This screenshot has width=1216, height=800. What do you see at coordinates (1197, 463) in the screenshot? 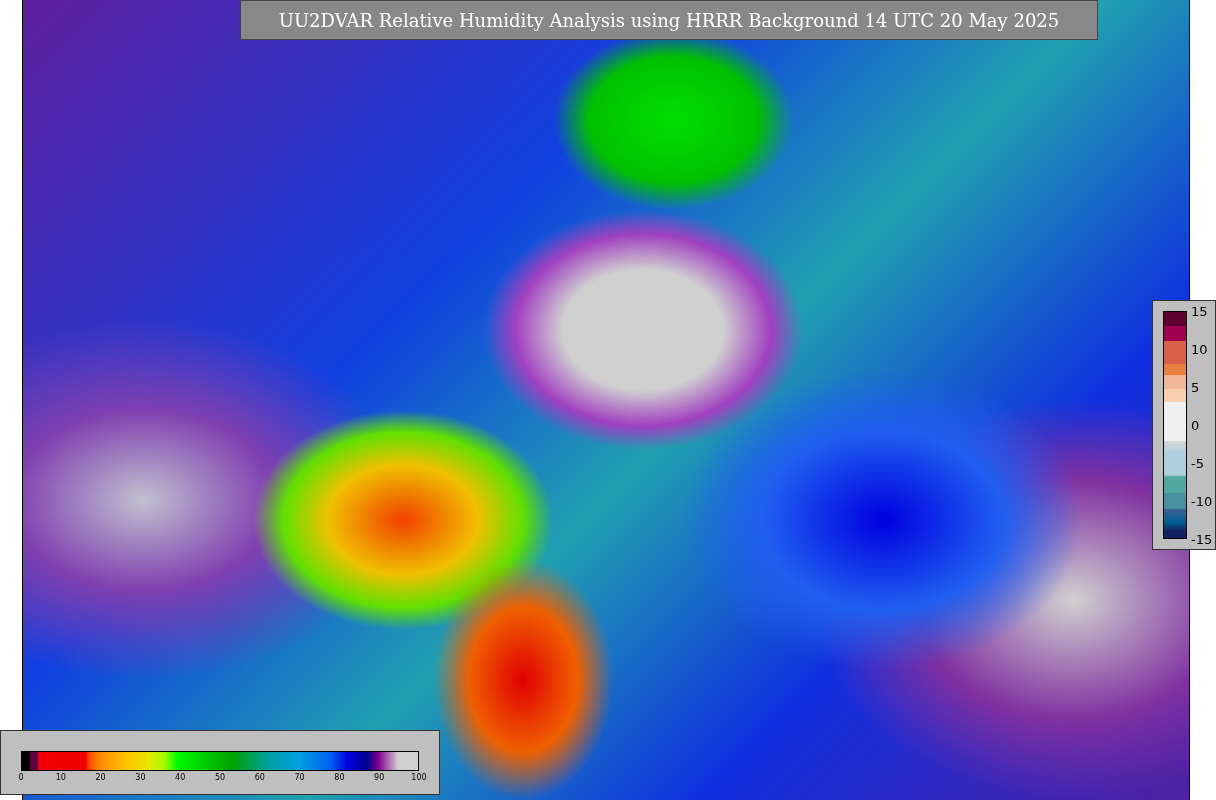
I see `tick-label: -5` at bounding box center [1197, 463].